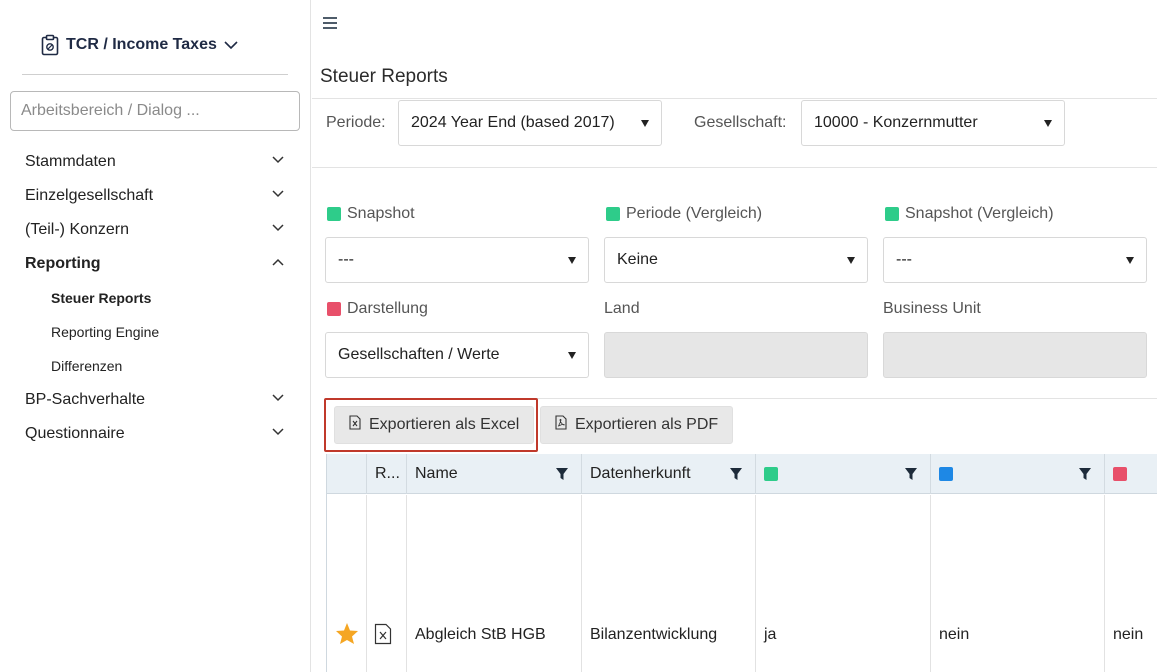 This screenshot has height=672, width=1157. Describe the element at coordinates (640, 473) in the screenshot. I see `header-label: Datenherkunft` at that location.